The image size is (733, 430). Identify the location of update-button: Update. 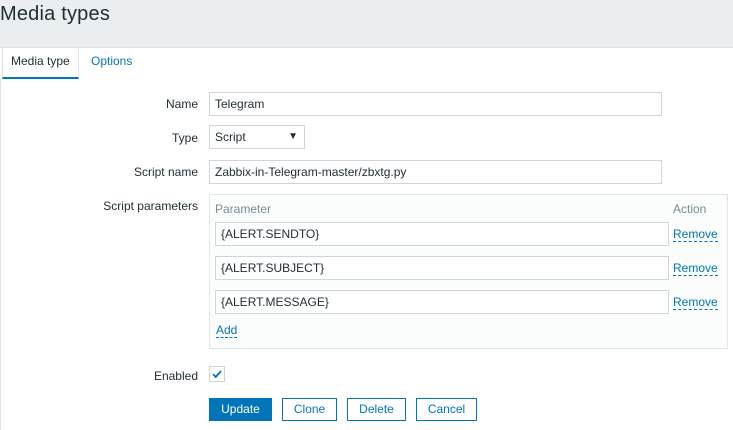
(240, 409).